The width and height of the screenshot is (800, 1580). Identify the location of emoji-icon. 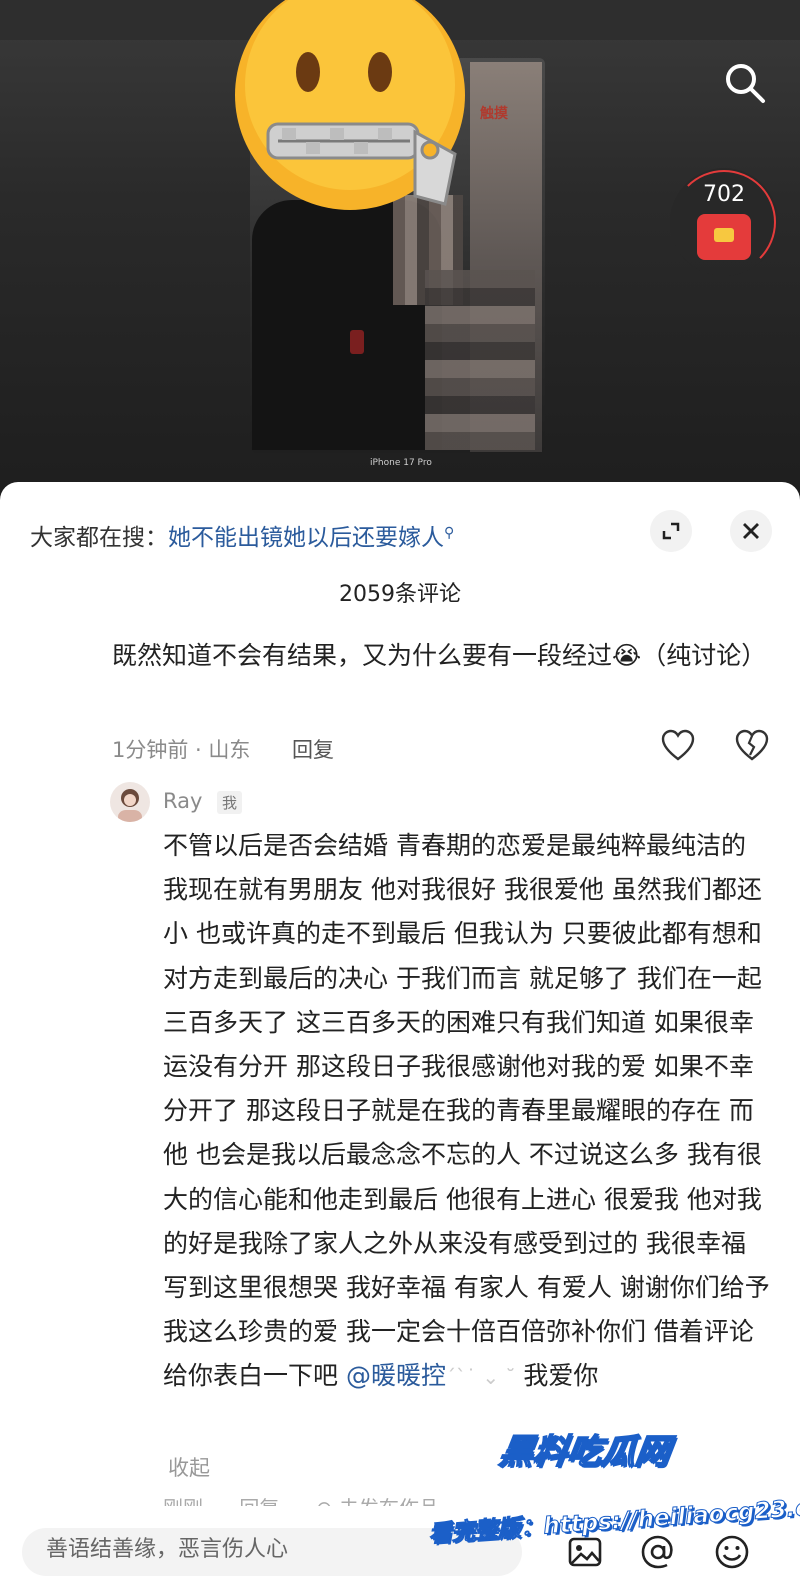
(732, 1552).